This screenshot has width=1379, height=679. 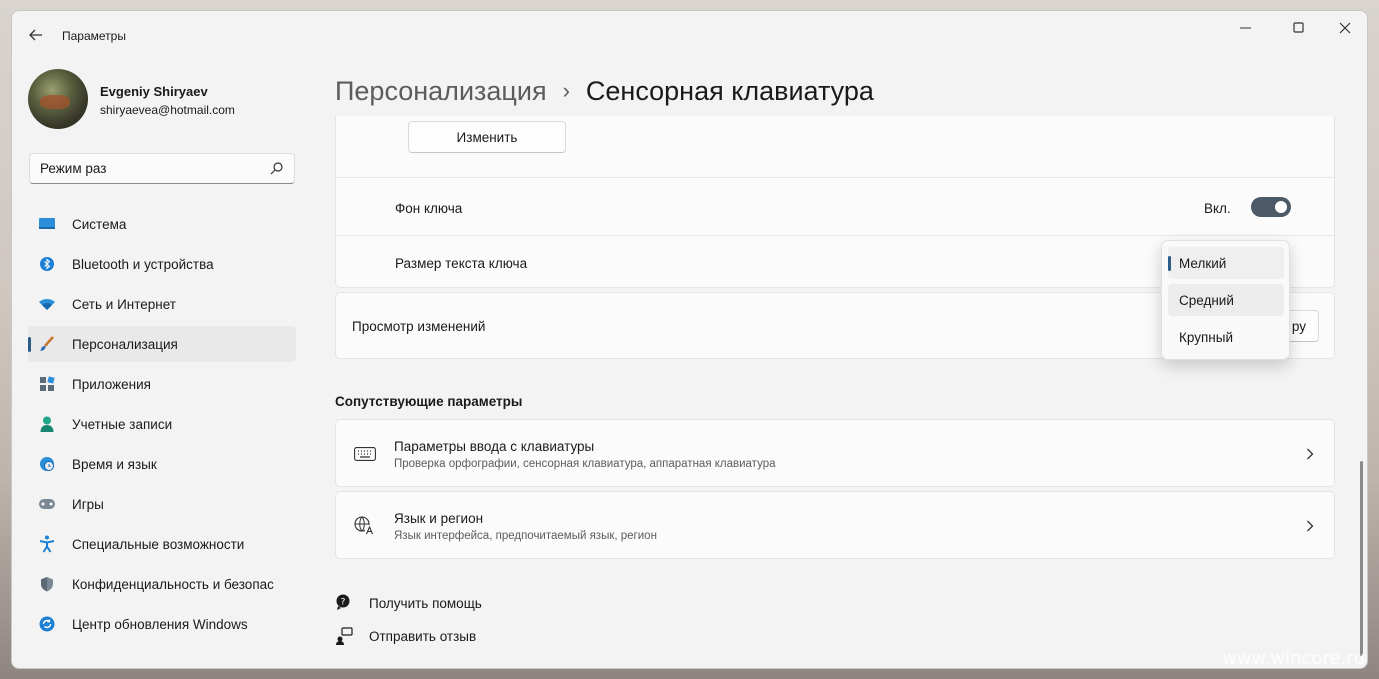 What do you see at coordinates (487, 137) in the screenshot?
I see `change-button: Изменить` at bounding box center [487, 137].